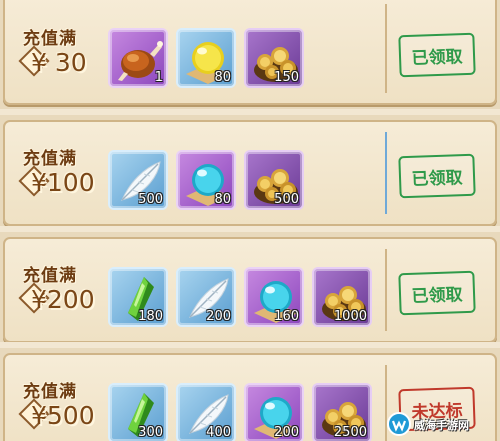 The width and height of the screenshot is (500, 441). I want to click on site-watermark: 威海手游网, so click(439, 424).